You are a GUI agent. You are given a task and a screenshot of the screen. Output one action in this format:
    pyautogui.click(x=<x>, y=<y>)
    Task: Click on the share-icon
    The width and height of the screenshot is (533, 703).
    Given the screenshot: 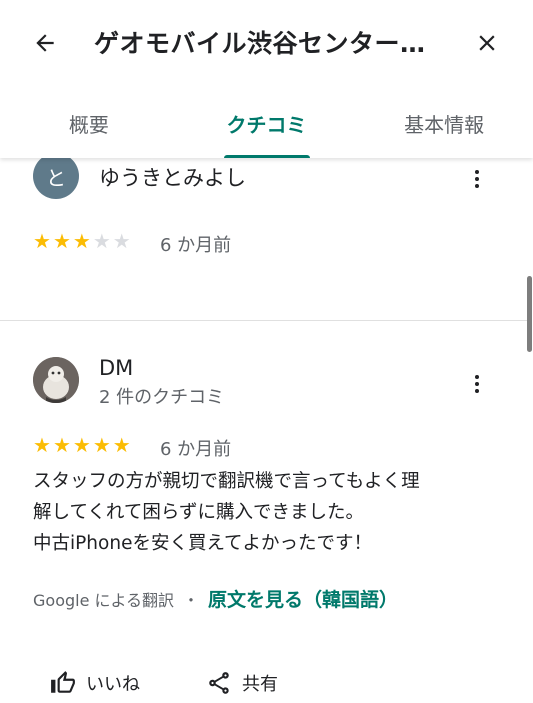 What is the action you would take?
    pyautogui.click(x=219, y=683)
    